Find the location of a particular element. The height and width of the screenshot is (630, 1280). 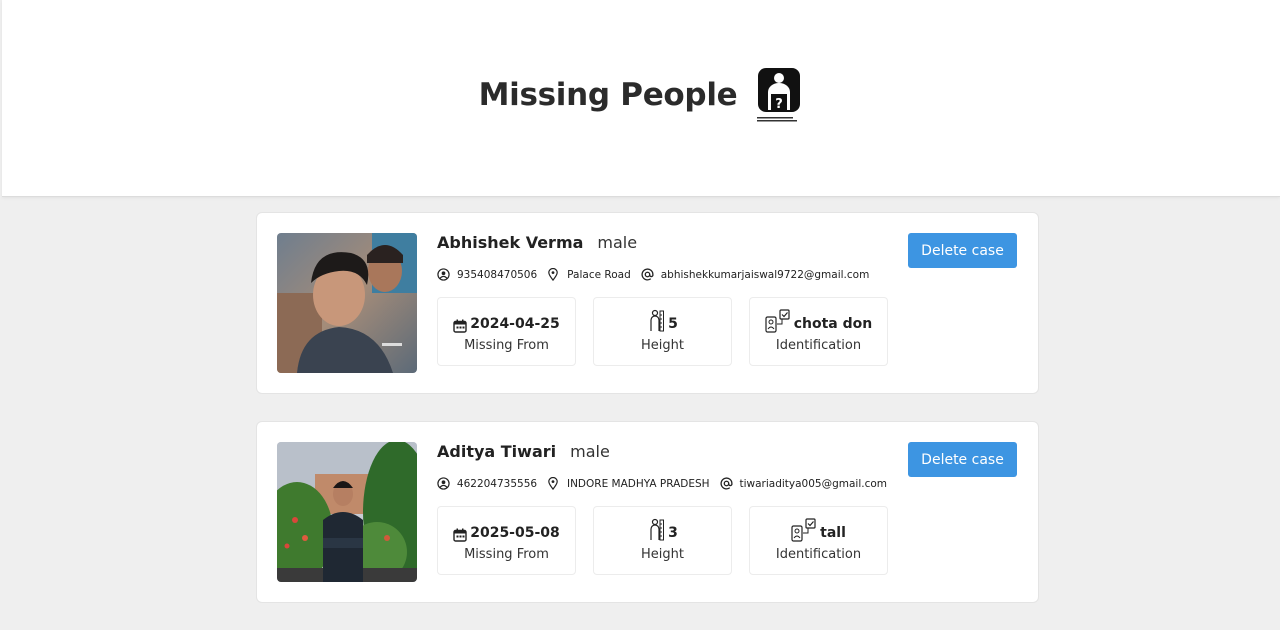

missing-from-stat: 2024-04-25 Missing From is located at coordinates (506, 331).